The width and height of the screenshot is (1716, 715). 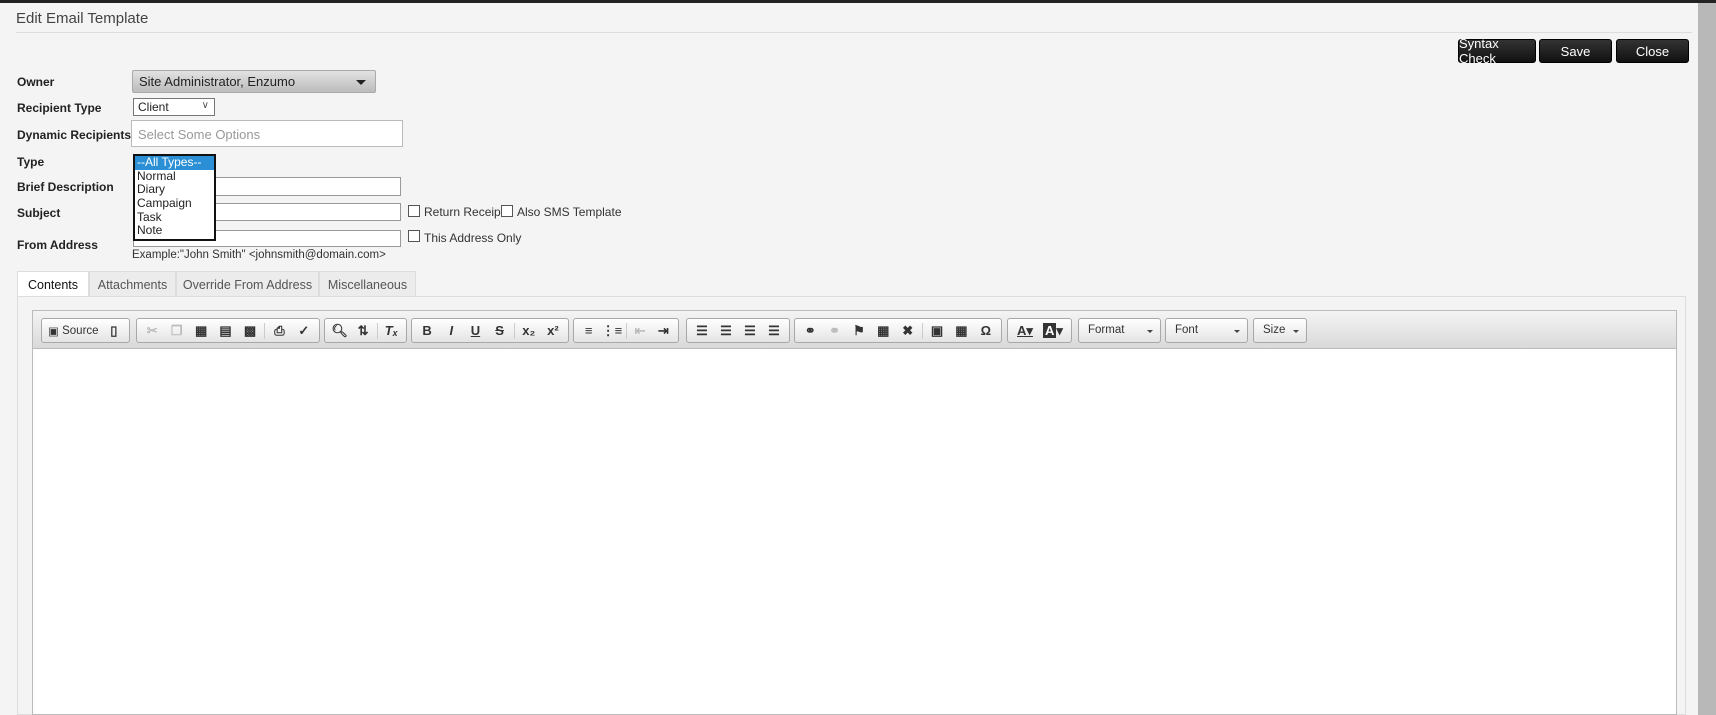 I want to click on italic-icon: I, so click(x=451, y=331).